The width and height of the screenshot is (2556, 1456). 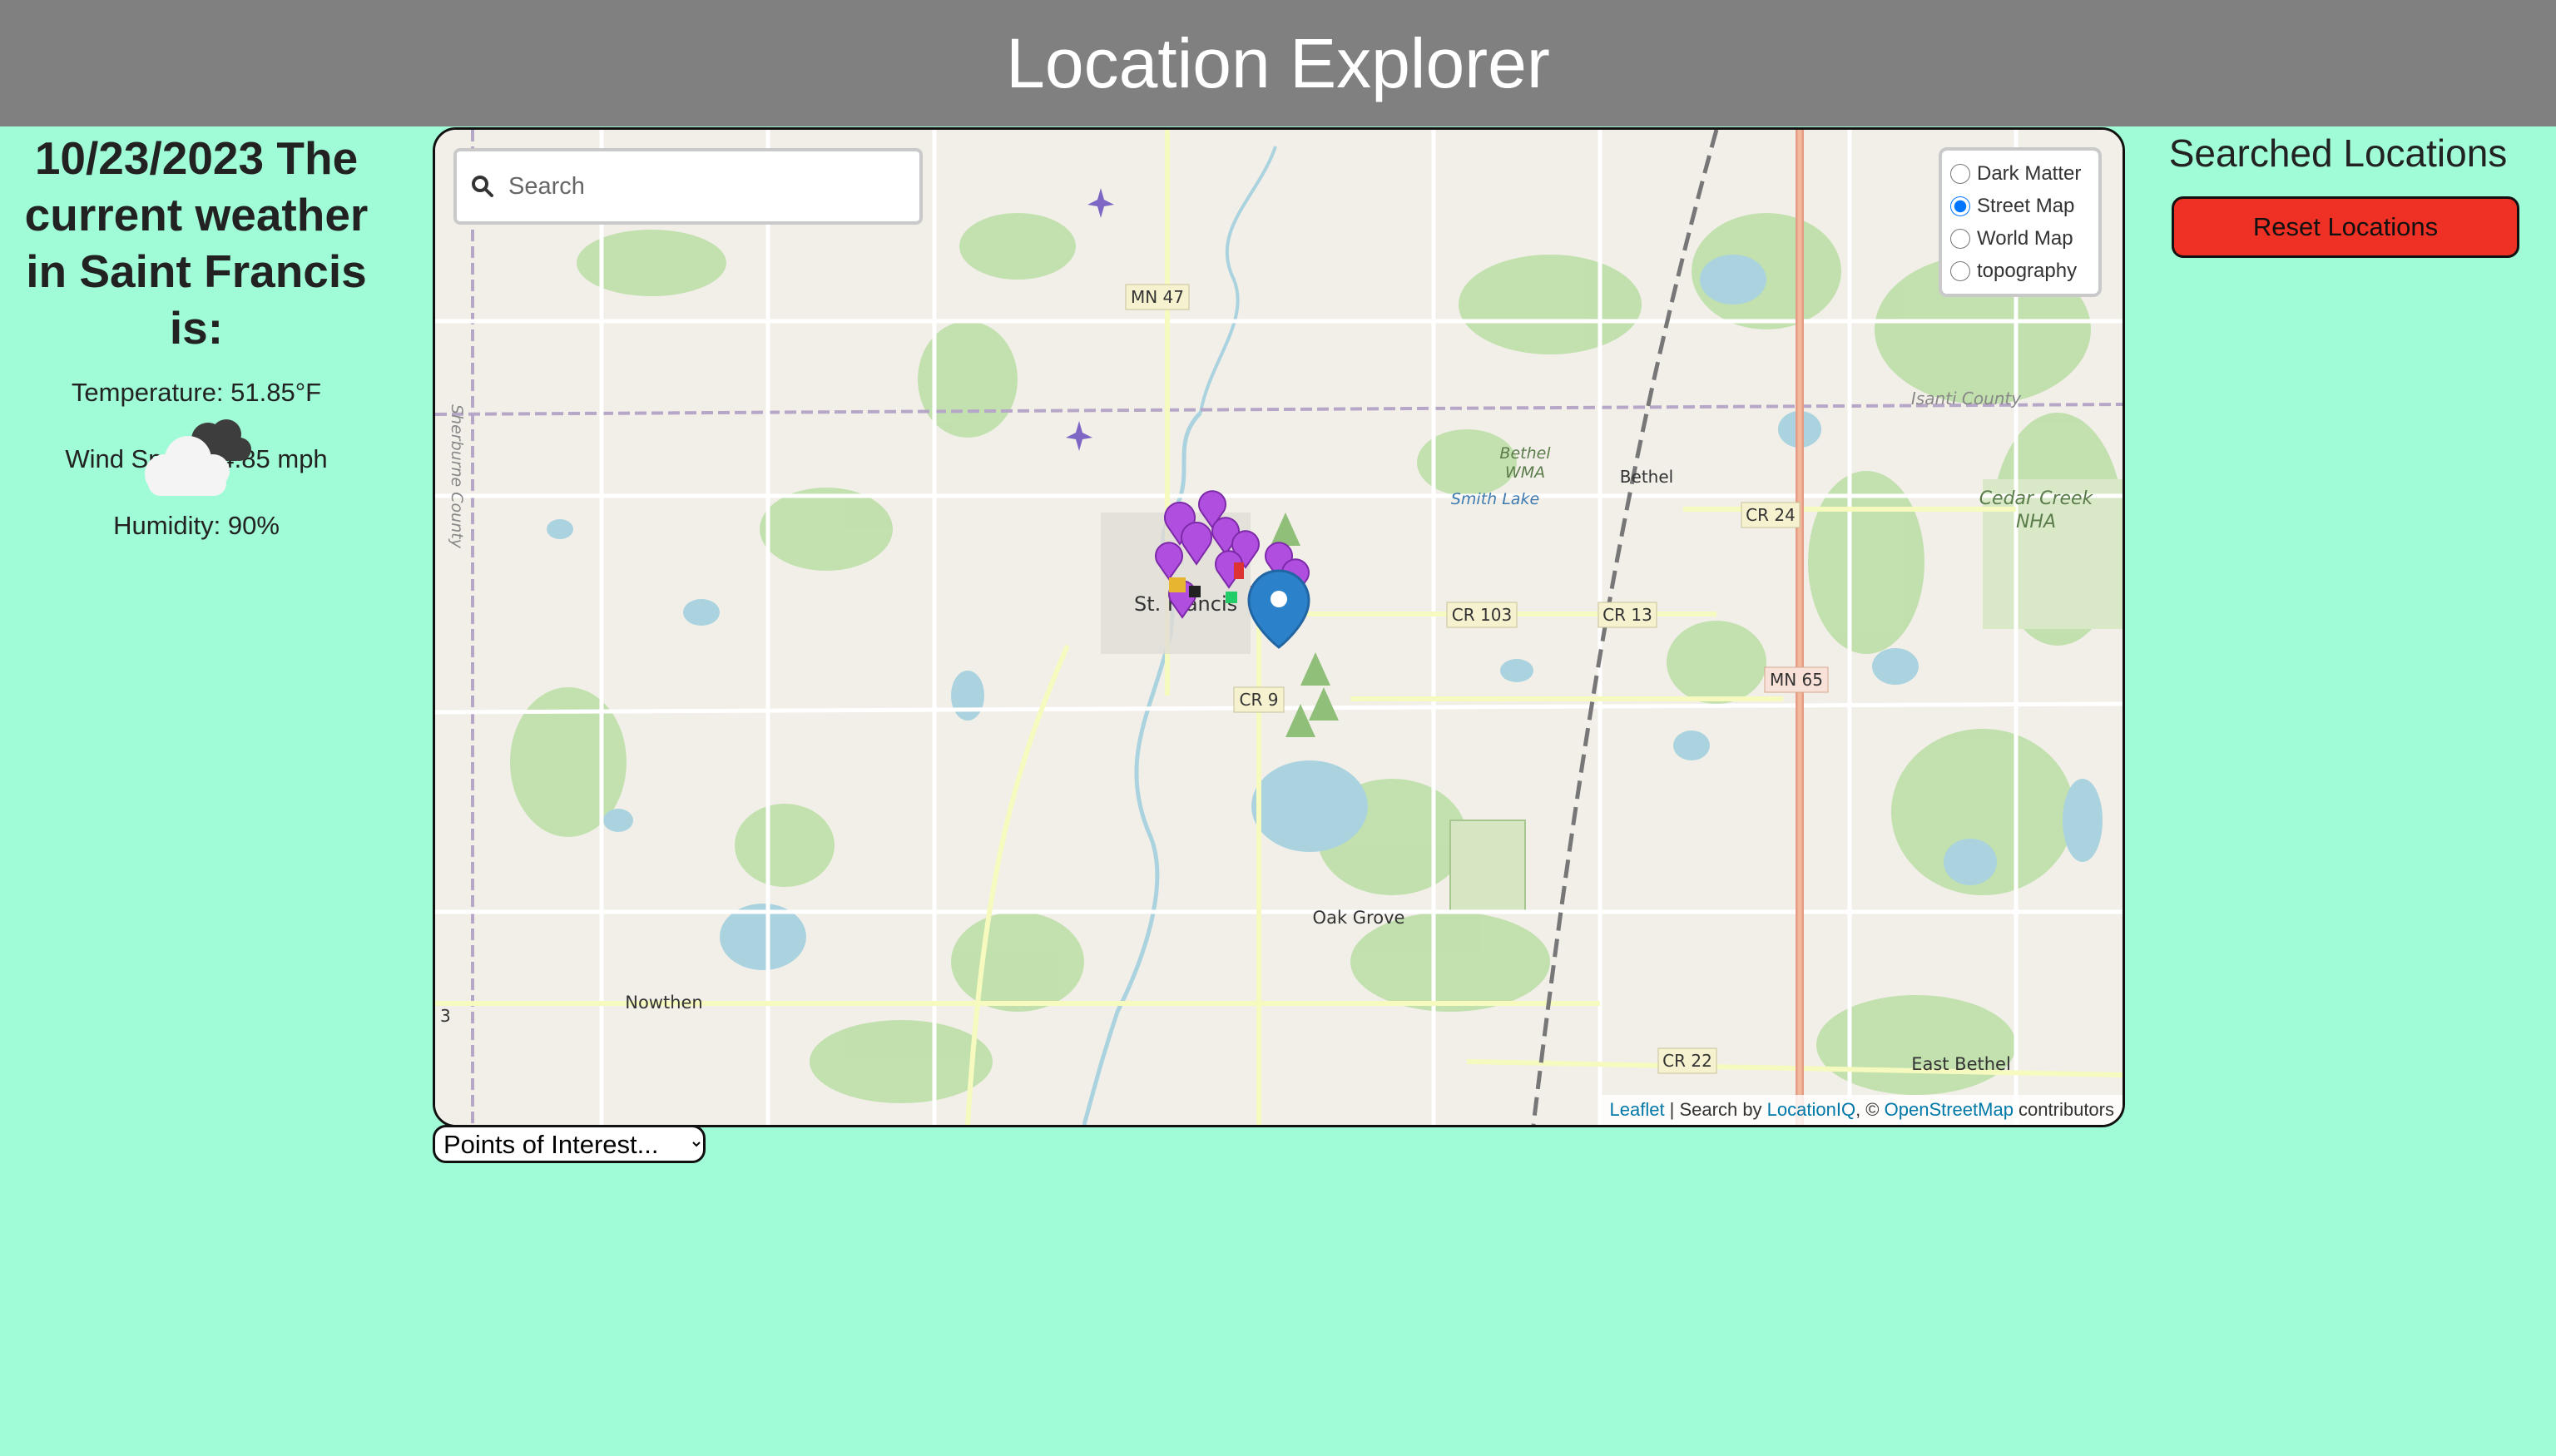 I want to click on locationiq-link: LocationIQ, so click(x=1811, y=1109).